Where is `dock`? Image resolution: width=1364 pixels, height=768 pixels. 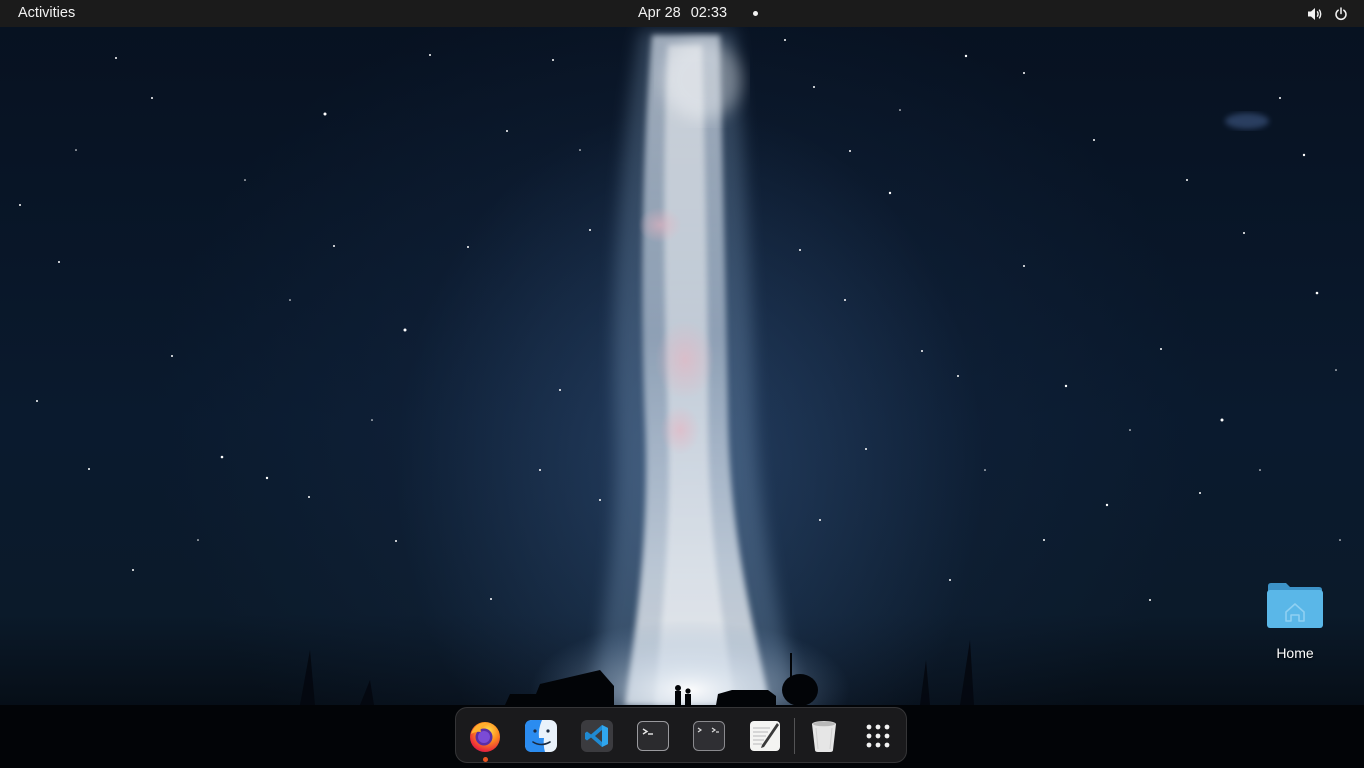 dock is located at coordinates (681, 735).